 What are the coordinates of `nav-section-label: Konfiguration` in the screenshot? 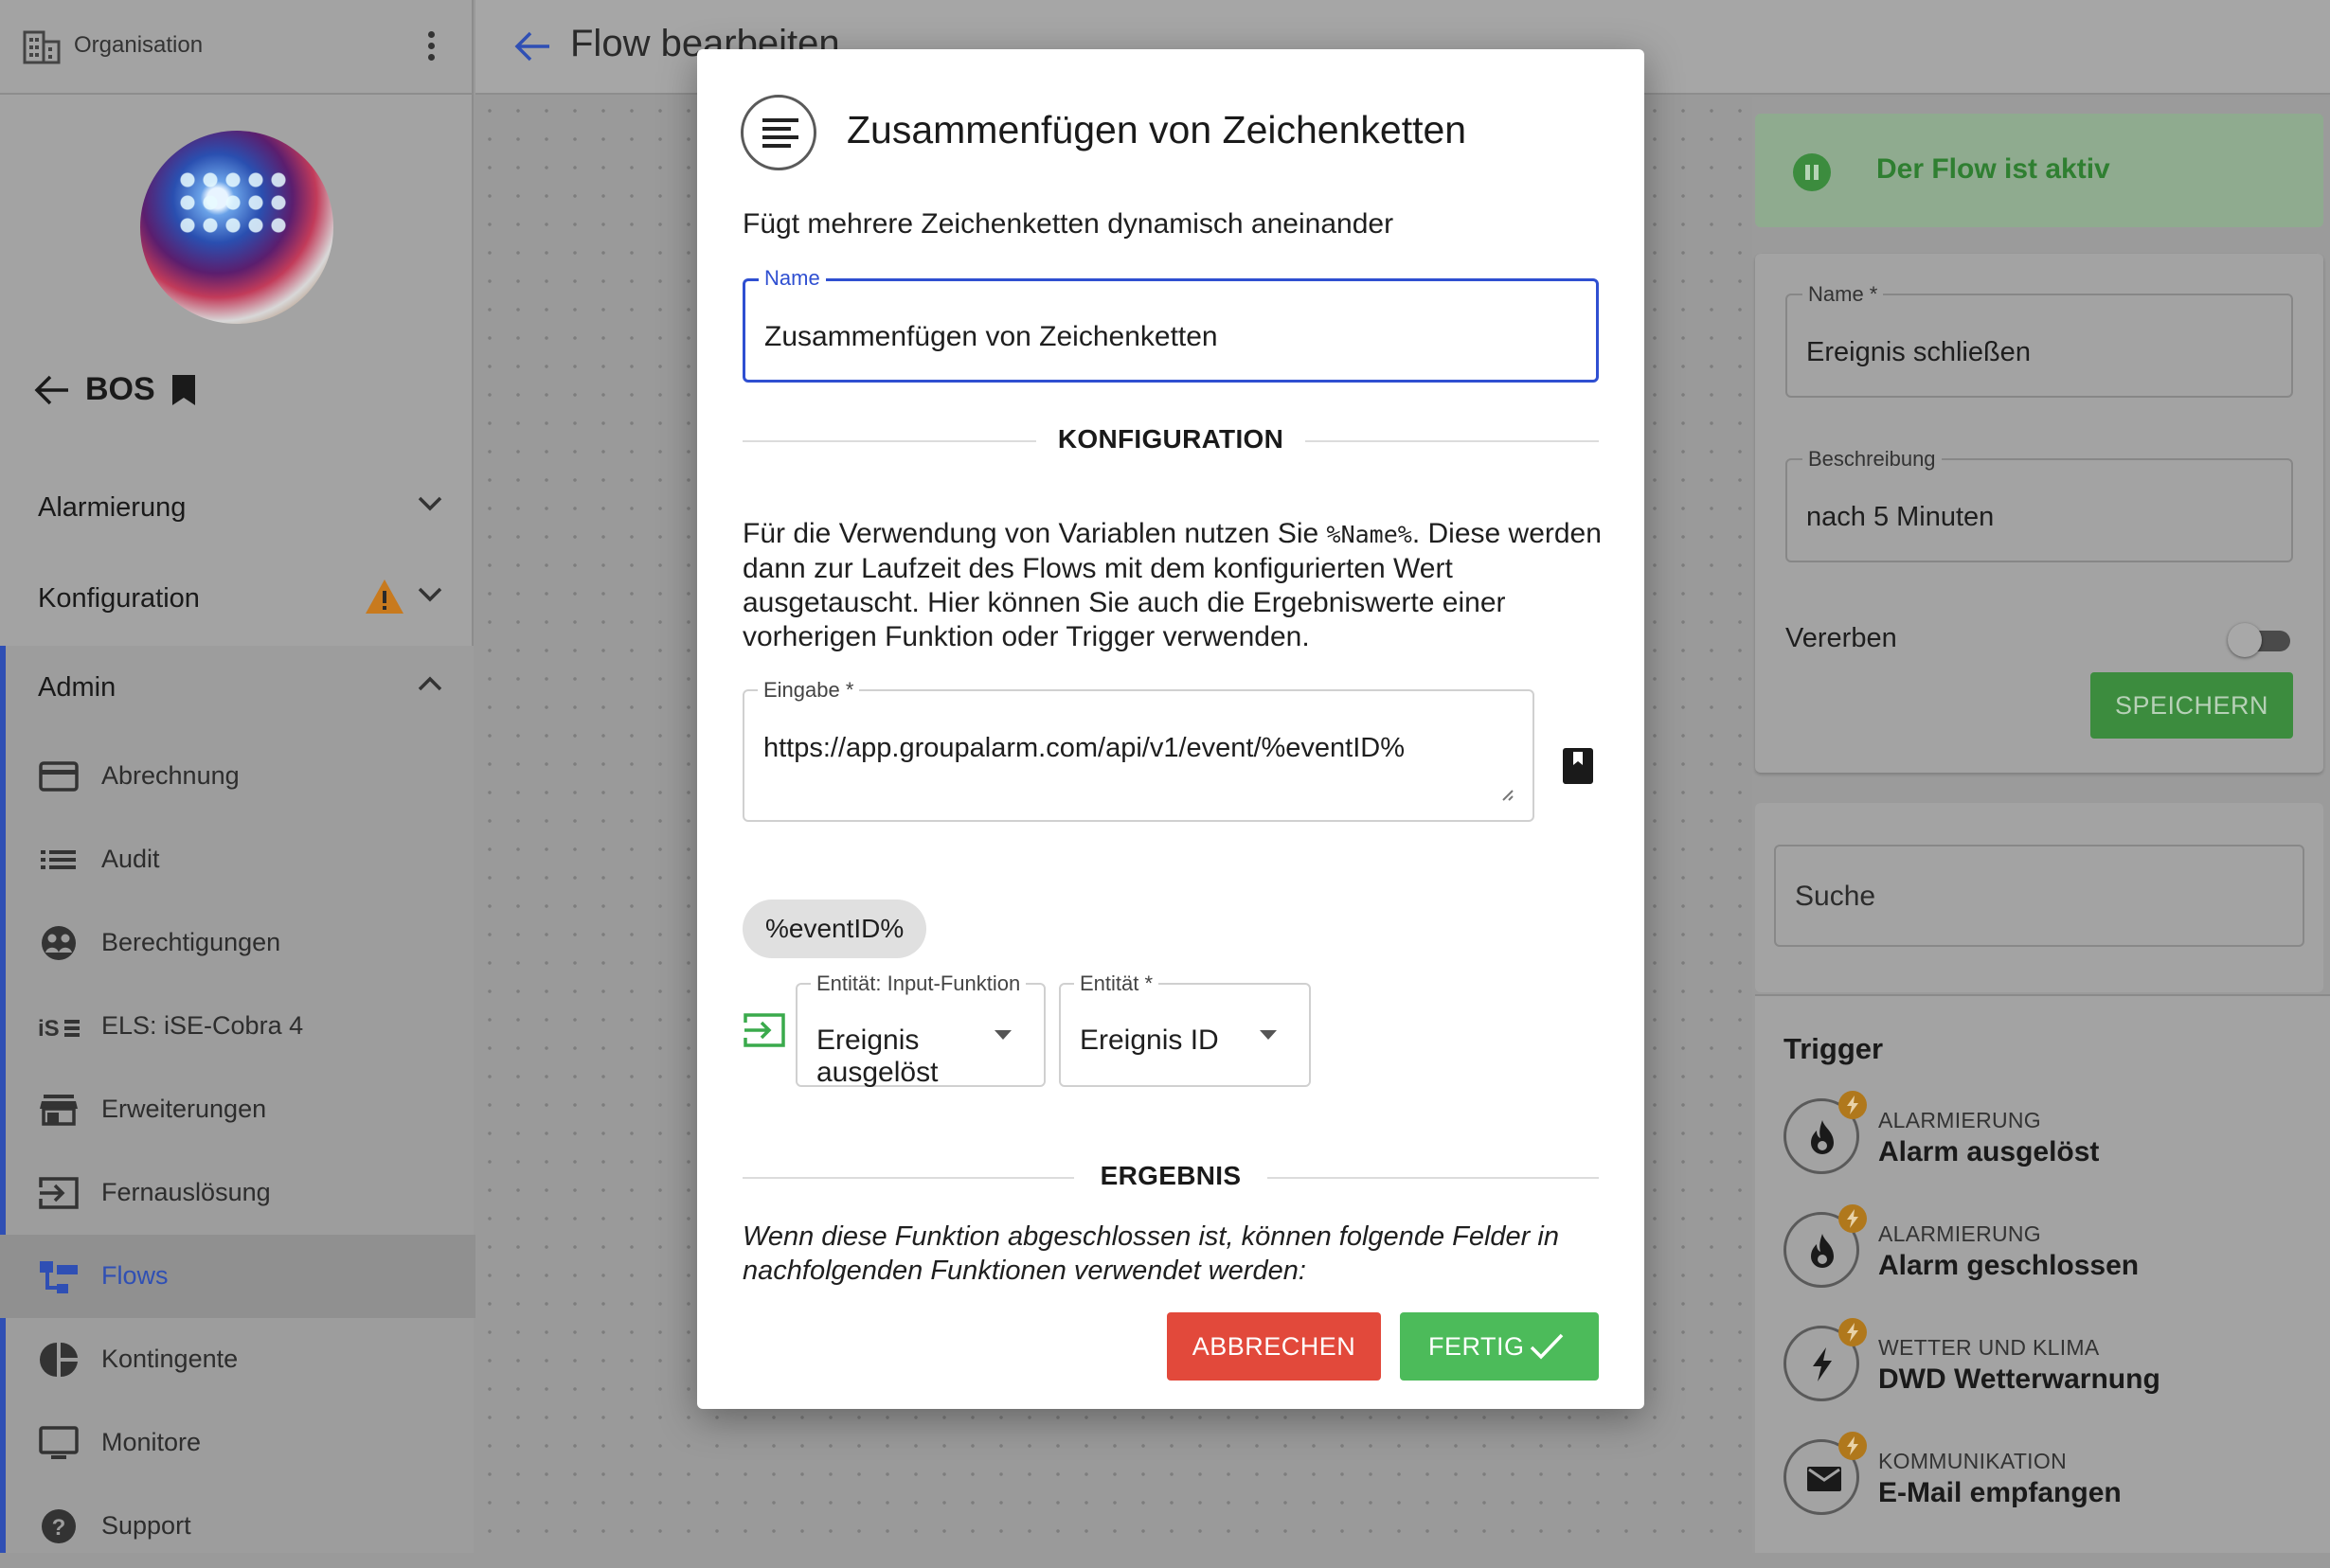 It's located at (119, 598).